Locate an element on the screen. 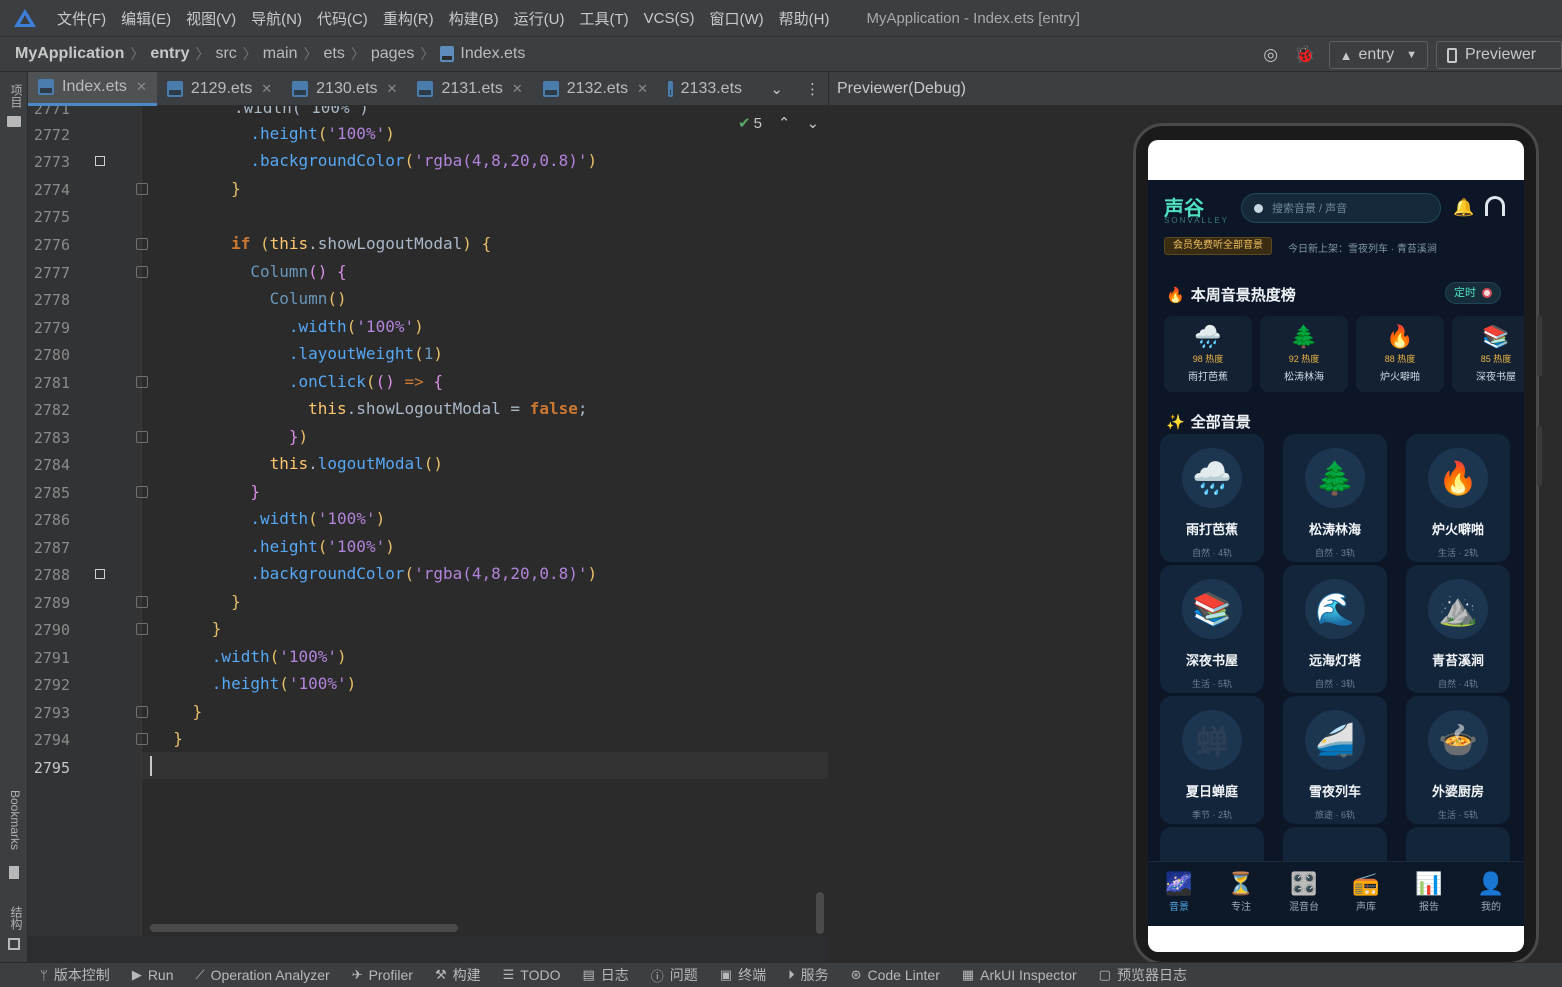  app-tab-report: 📊 报告 is located at coordinates (1429, 891).